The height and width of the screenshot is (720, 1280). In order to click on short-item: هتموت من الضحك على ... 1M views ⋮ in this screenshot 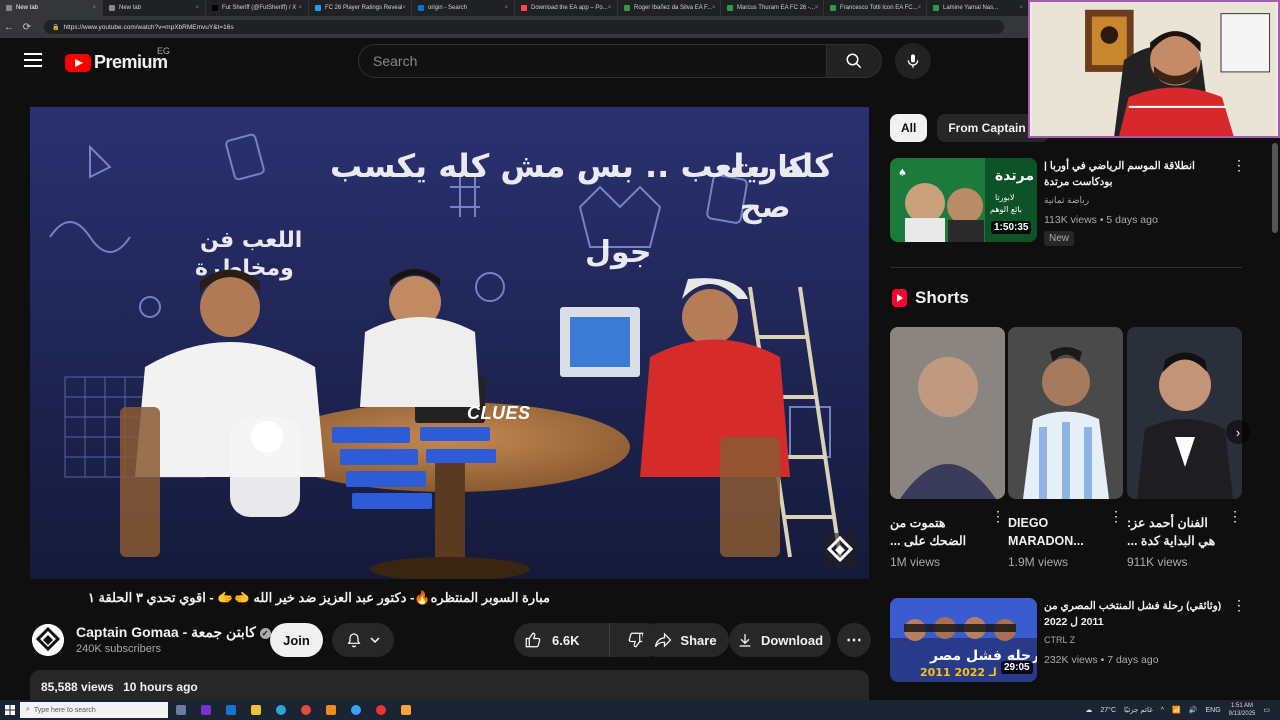, I will do `click(947, 452)`.